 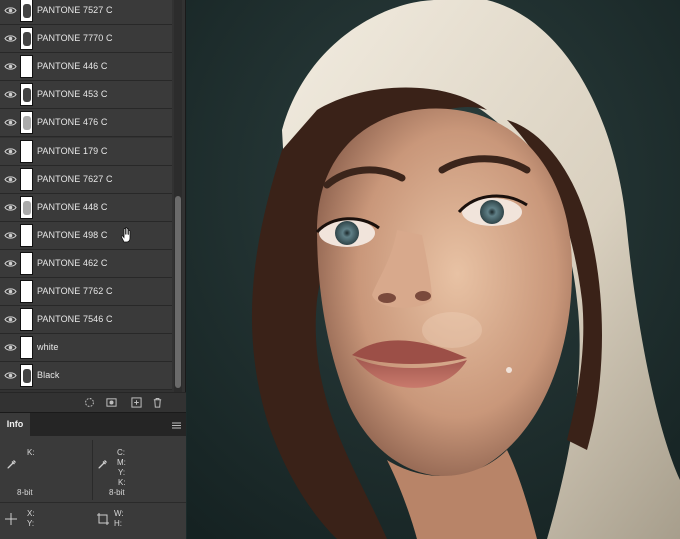 What do you see at coordinates (103, 519) in the screenshot?
I see `selection-size-icon` at bounding box center [103, 519].